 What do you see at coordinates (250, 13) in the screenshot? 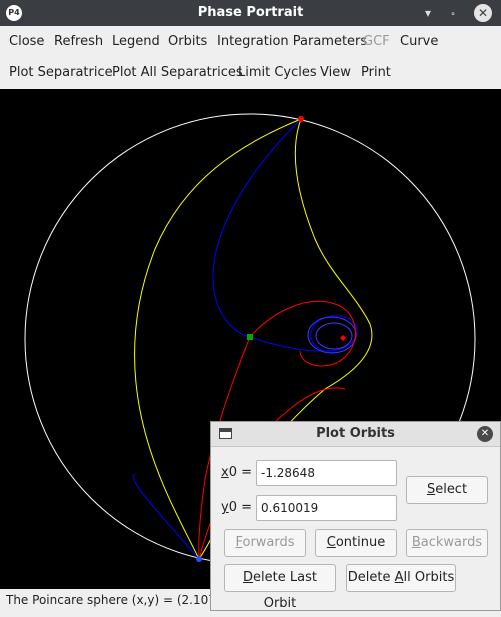
I see `window-titlebar: P4 Phase Portrait ▾ ⬞ ✕` at bounding box center [250, 13].